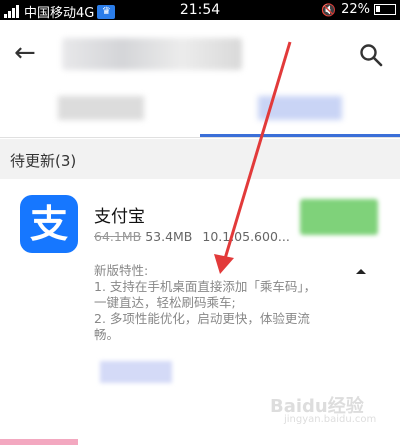 The width and height of the screenshot is (400, 445). What do you see at coordinates (101, 108) in the screenshot?
I see `tab-blurred-left` at bounding box center [101, 108].